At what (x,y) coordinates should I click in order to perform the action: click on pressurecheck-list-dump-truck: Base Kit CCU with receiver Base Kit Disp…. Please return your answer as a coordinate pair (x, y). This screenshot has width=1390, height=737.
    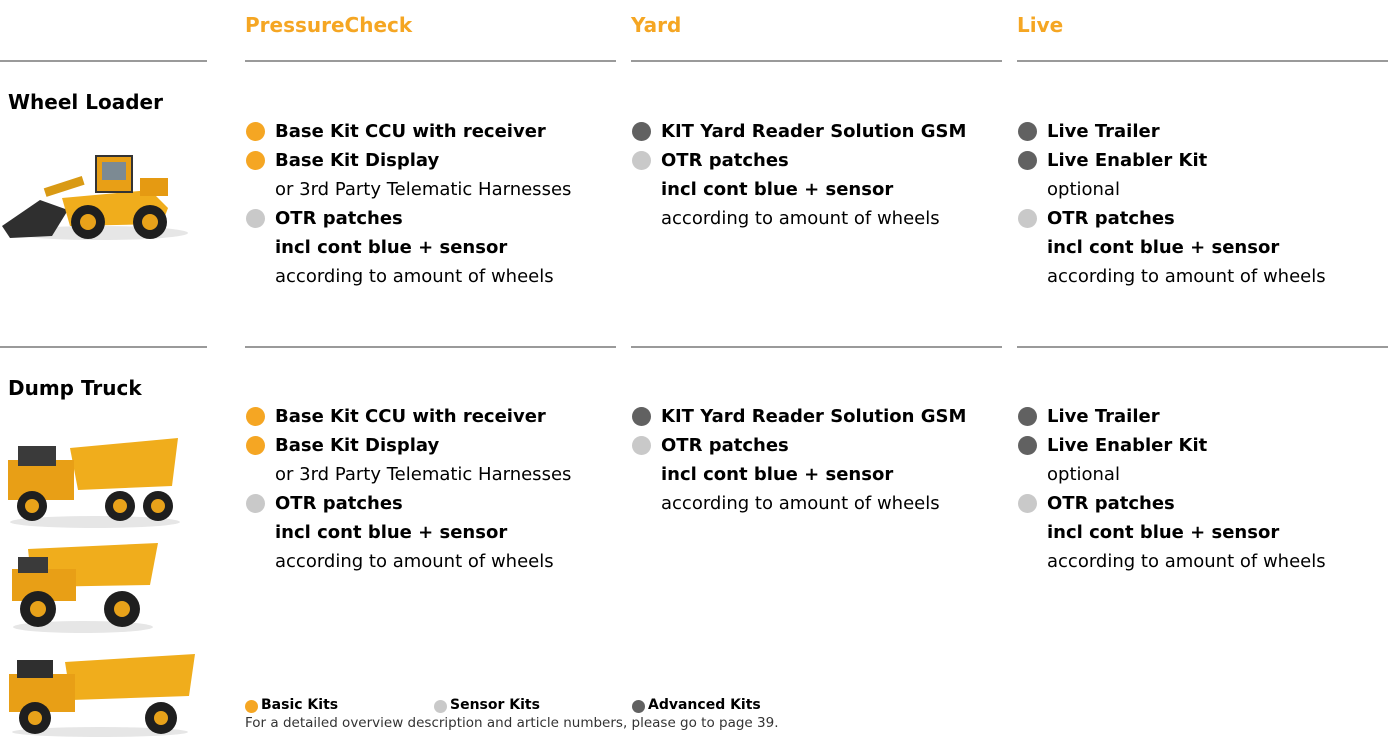
    Looking at the image, I should click on (408, 489).